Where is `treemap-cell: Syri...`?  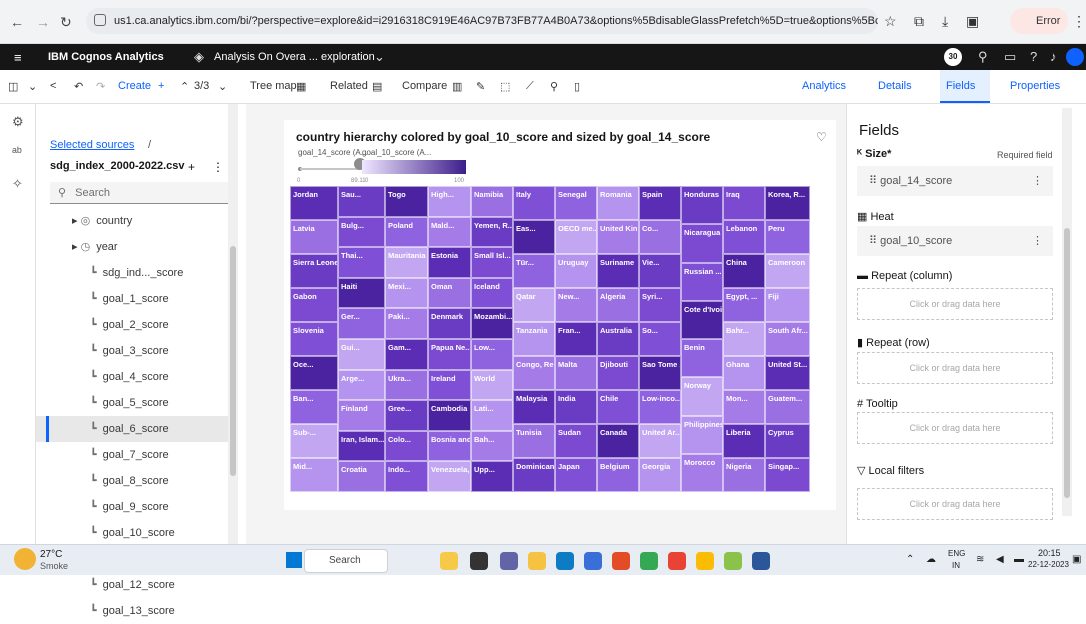 treemap-cell: Syri... is located at coordinates (660, 305).